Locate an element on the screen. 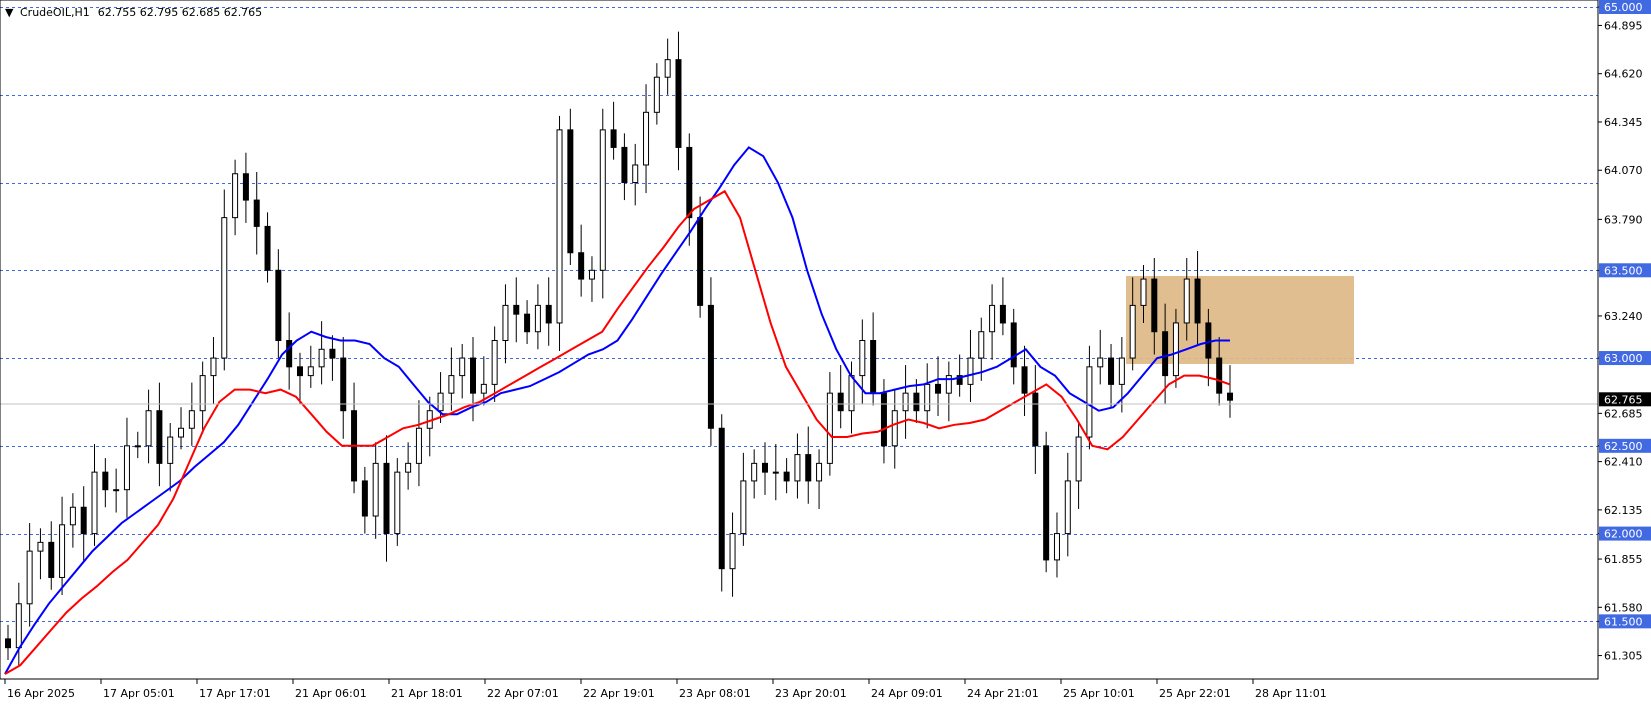 This screenshot has height=707, width=1651. symbol-label: CrudeOIL,H1 is located at coordinates (55, 12).